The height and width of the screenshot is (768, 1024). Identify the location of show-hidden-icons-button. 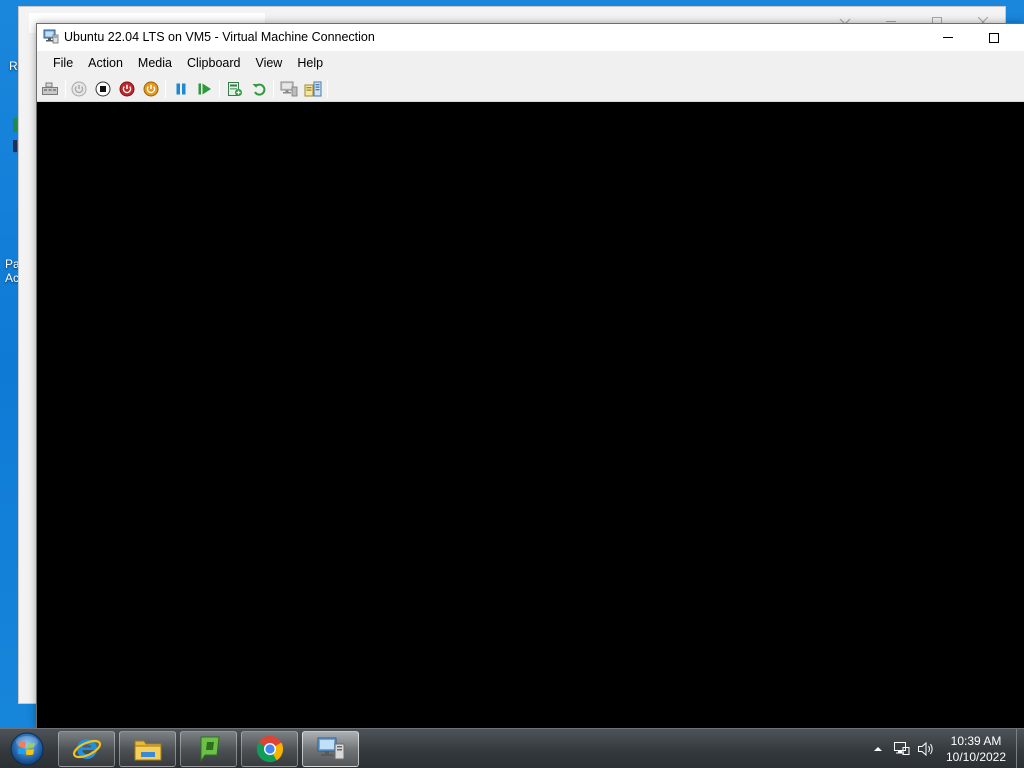
(878, 749).